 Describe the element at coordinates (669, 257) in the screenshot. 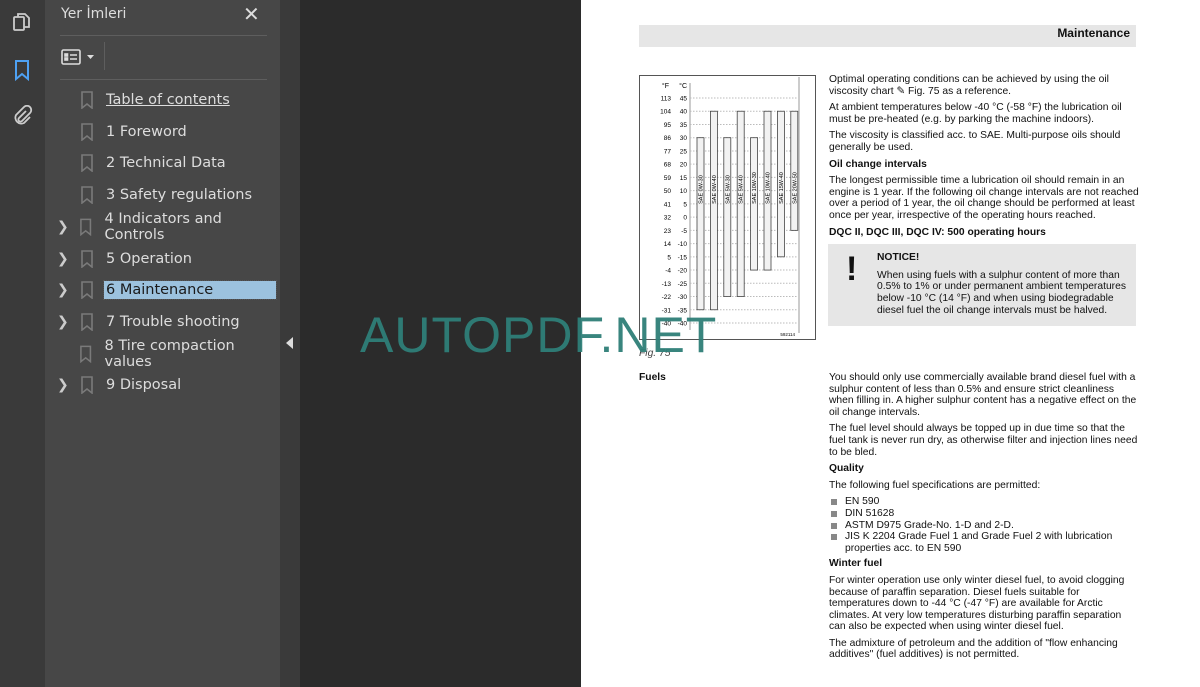

I see `f-tick-label: 5` at that location.